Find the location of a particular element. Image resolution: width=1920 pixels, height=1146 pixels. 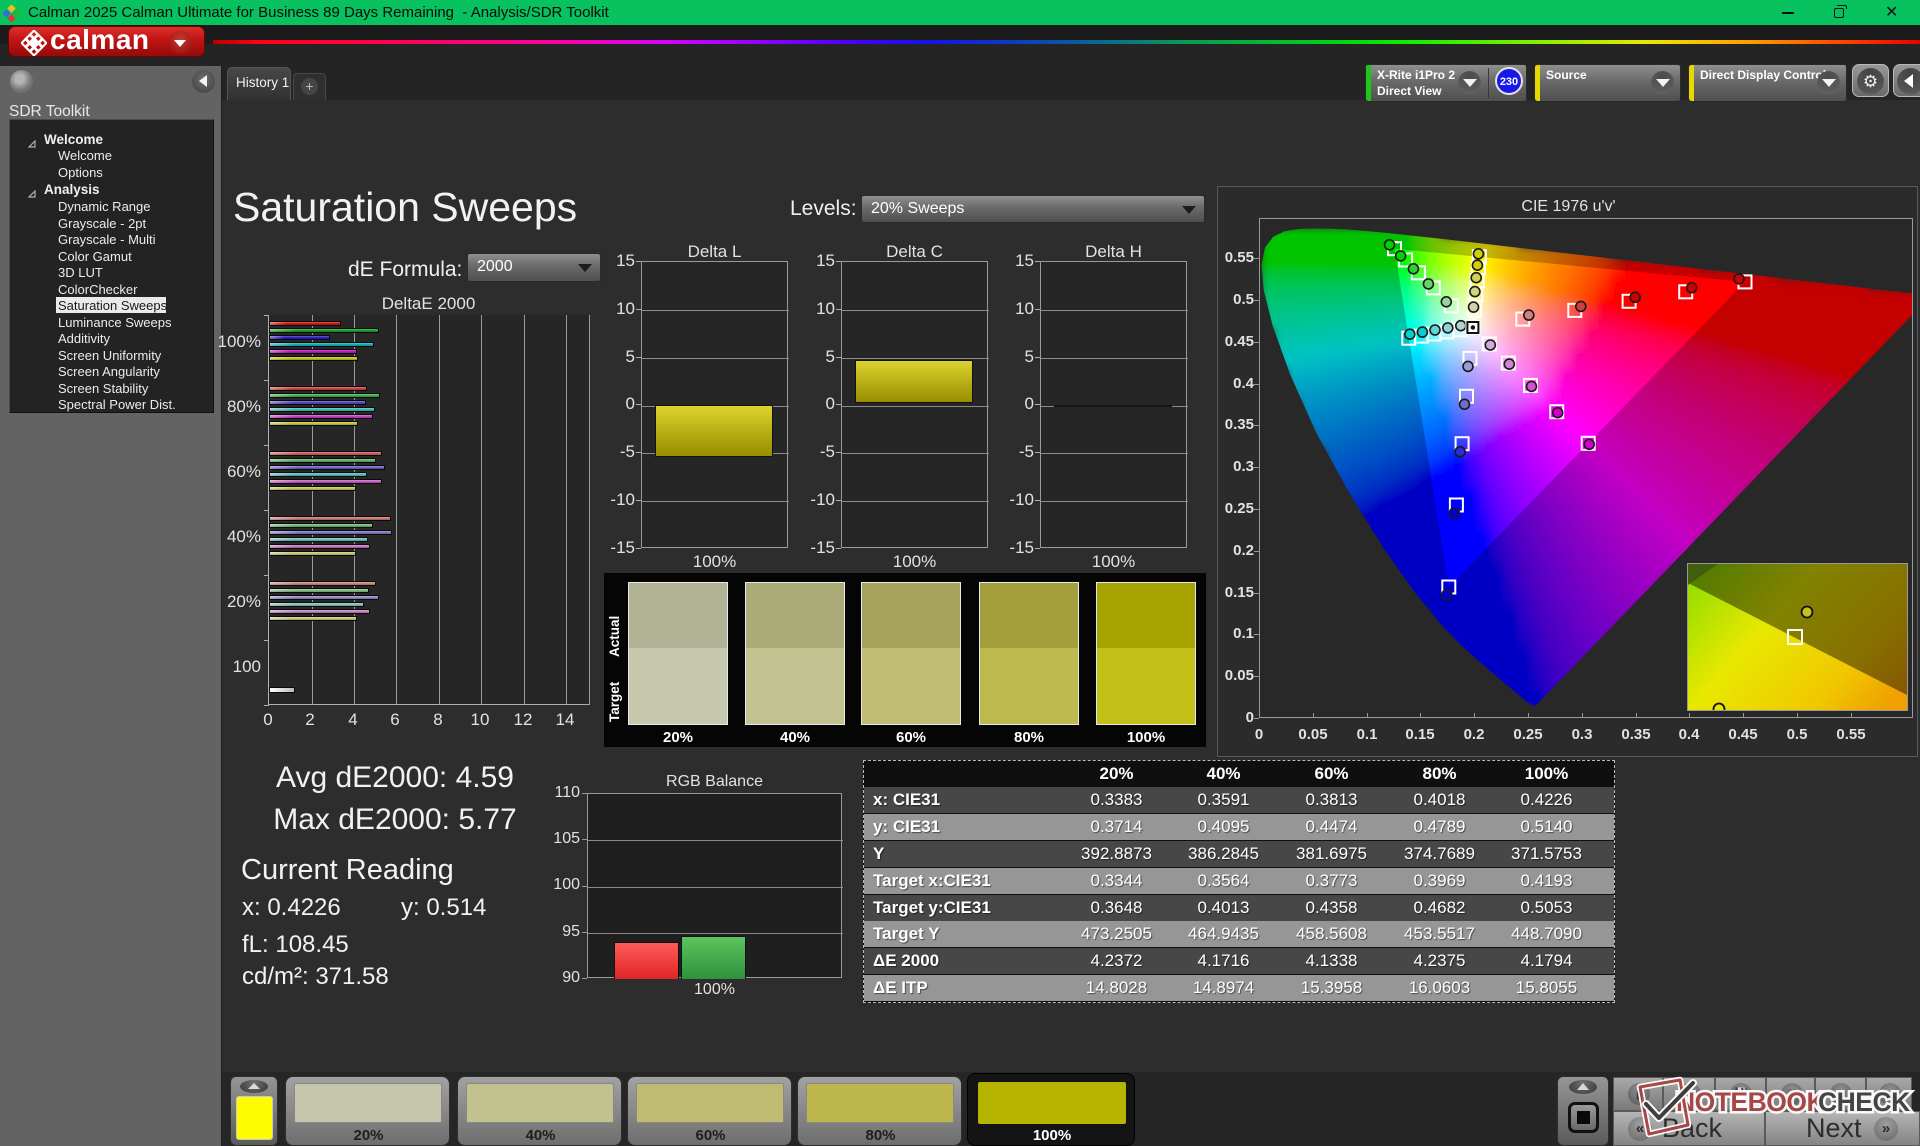

svg-text: CHECK is located at coordinates (1864, 1102).